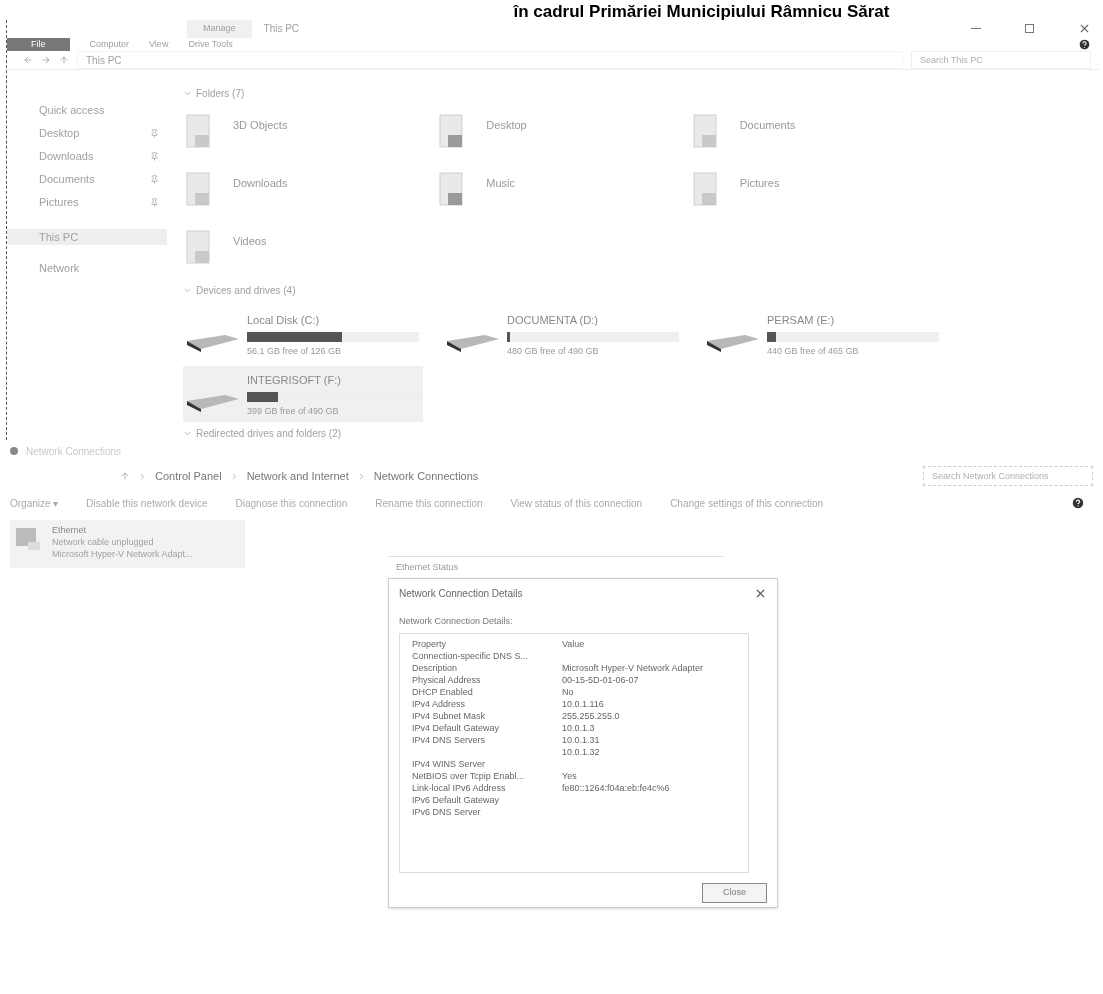 The height and width of the screenshot is (994, 1103). Describe the element at coordinates (553, 320) in the screenshot. I see `drive-name: DOCUMENTA (D:)` at that location.